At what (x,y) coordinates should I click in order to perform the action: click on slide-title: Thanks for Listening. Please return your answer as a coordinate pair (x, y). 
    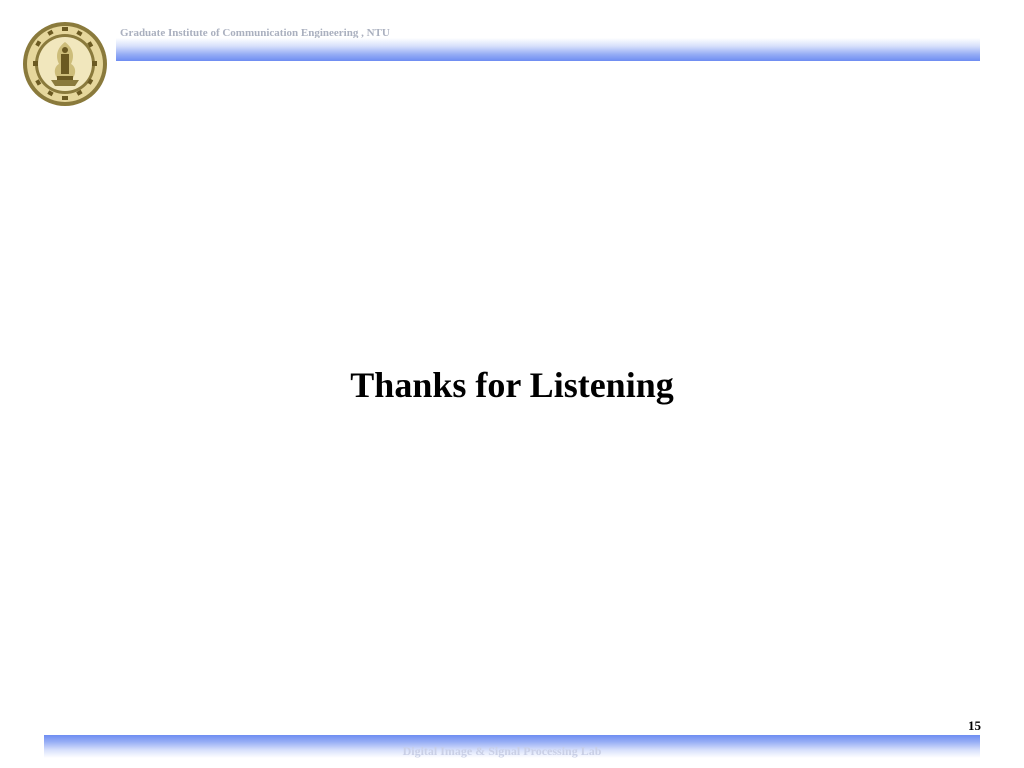
    Looking at the image, I should click on (512, 385).